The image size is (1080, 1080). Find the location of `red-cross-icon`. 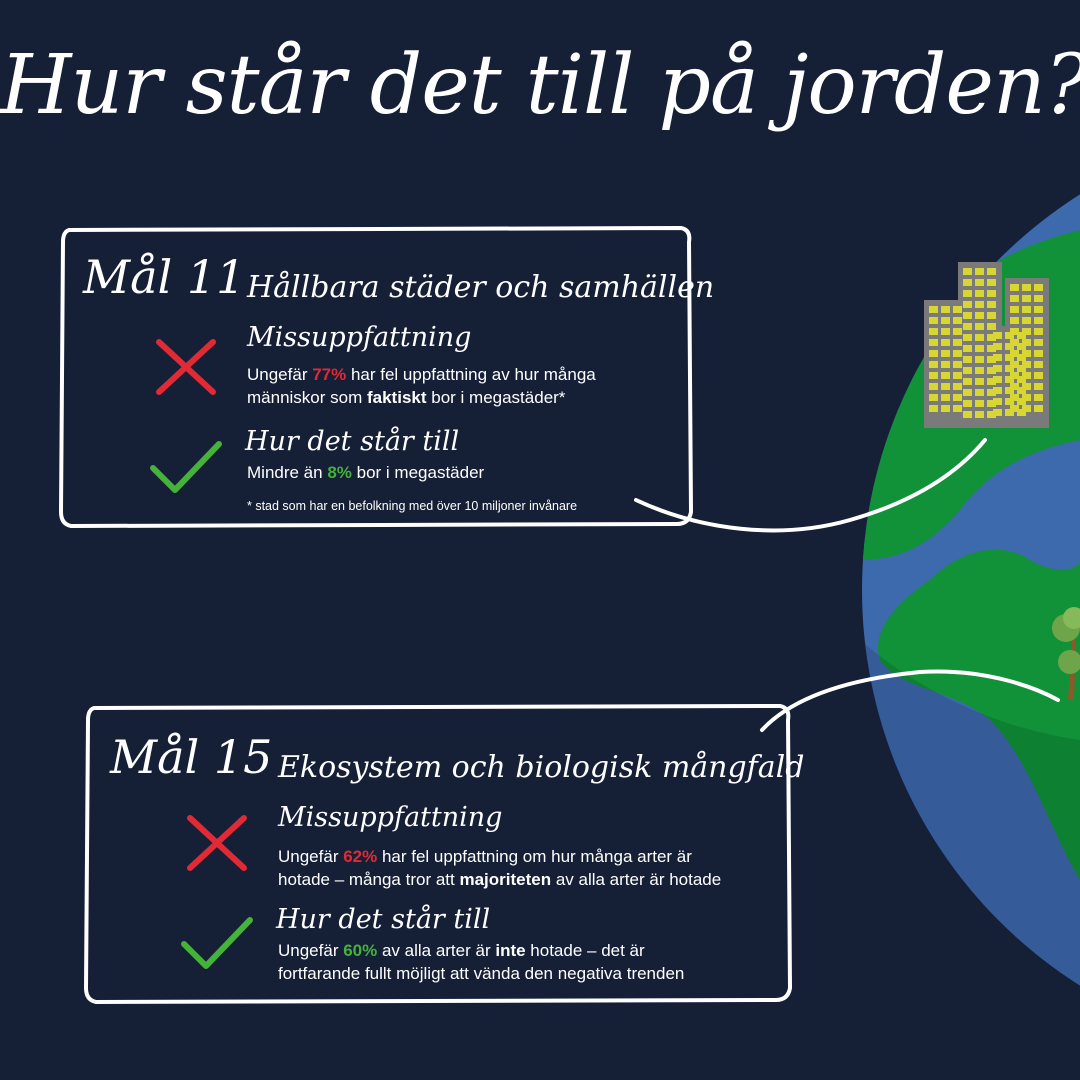

red-cross-icon is located at coordinates (186, 367).